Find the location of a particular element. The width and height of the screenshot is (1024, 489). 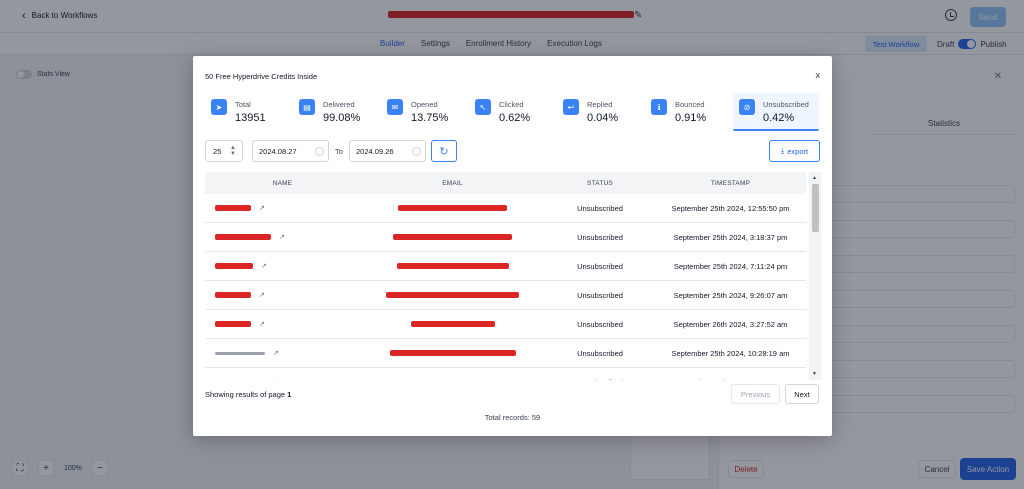

stat-clicked: ↖ Clicked 0.62% is located at coordinates (512, 112).